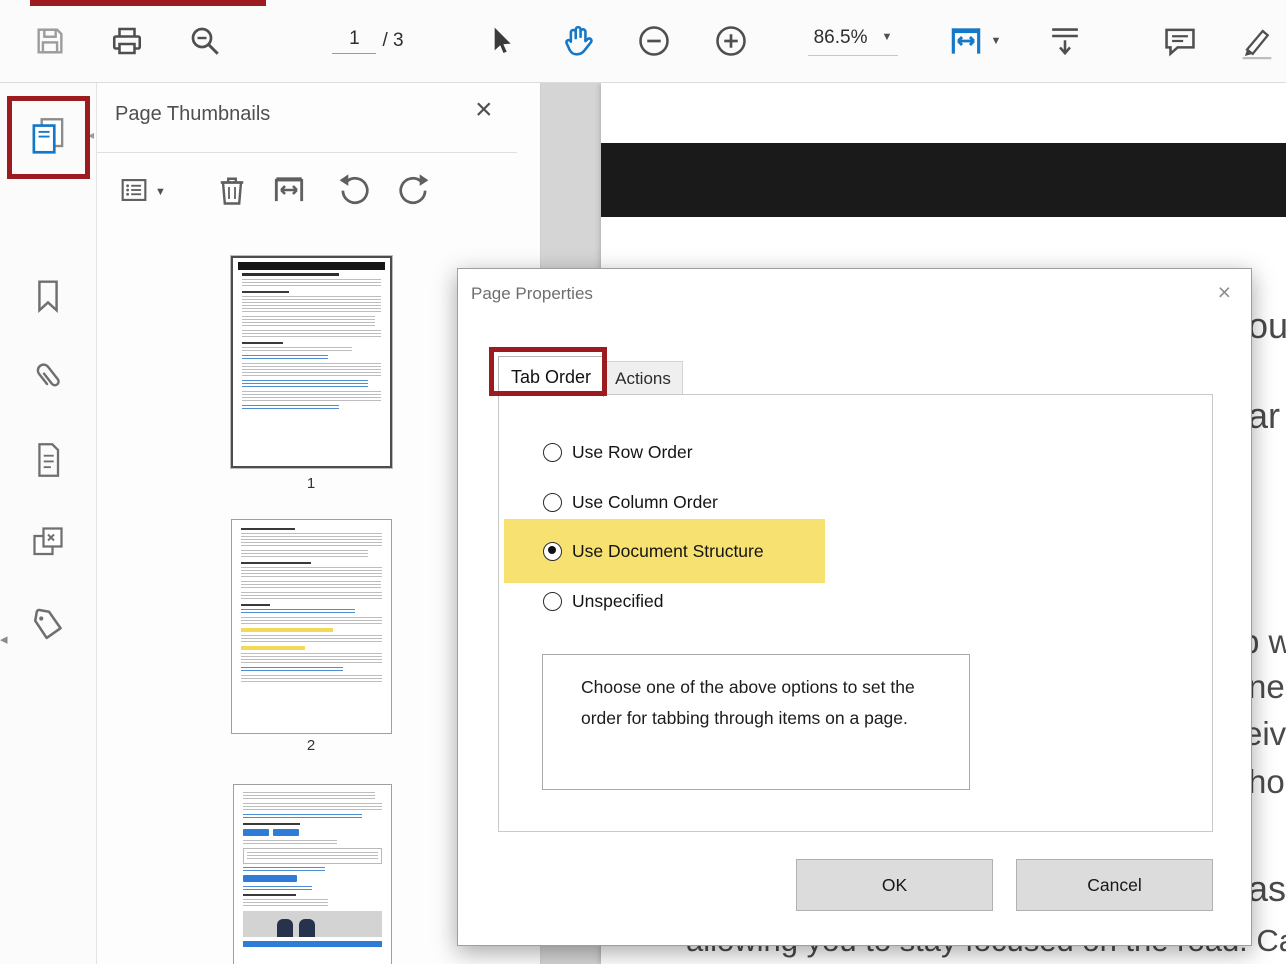 The height and width of the screenshot is (964, 1286). I want to click on rotate-ccw-button, so click(354, 192).